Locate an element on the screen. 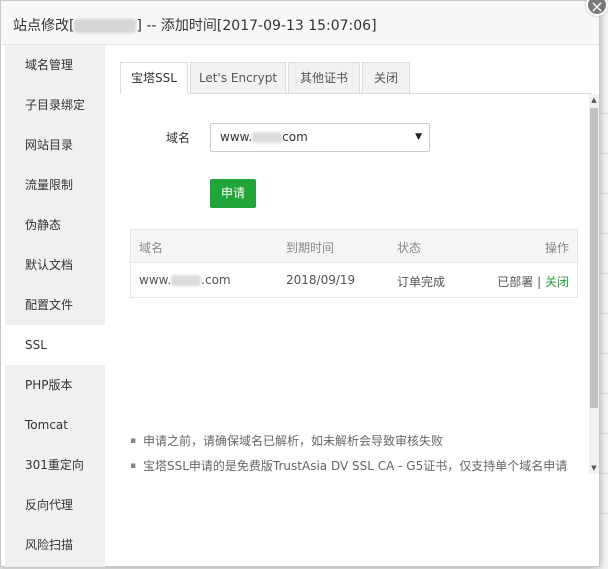  sidebar-item-default-document: 默认文档 is located at coordinates (55, 265).